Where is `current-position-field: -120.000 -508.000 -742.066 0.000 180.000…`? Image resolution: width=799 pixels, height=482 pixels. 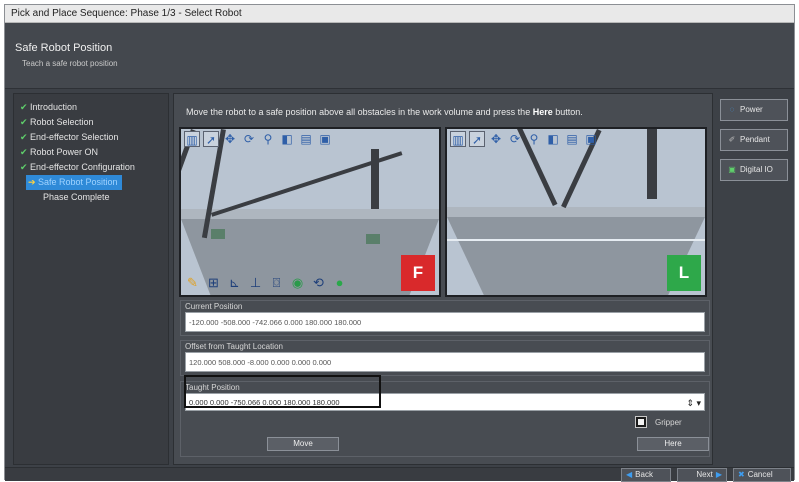 current-position-field: -120.000 -508.000 -742.066 0.000 180.000… is located at coordinates (445, 322).